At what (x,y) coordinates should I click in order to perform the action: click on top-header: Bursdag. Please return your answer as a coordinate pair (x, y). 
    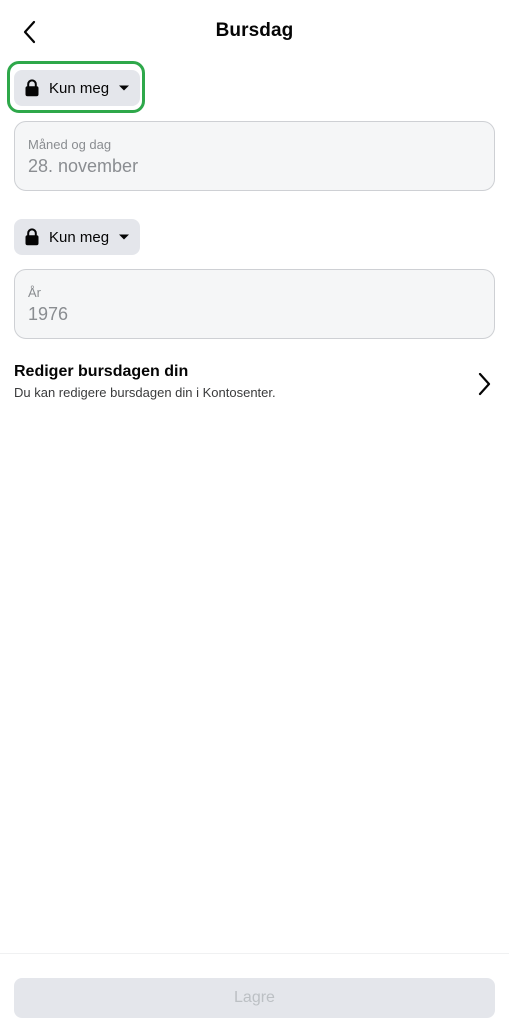
    Looking at the image, I should click on (254, 32).